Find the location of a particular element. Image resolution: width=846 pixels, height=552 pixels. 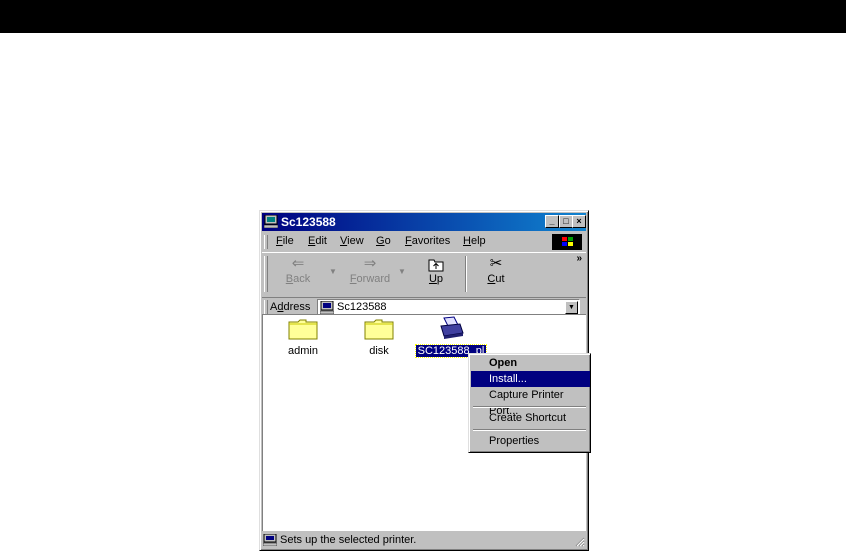

title-bar: Sc123588 _ □ × is located at coordinates (424, 222).